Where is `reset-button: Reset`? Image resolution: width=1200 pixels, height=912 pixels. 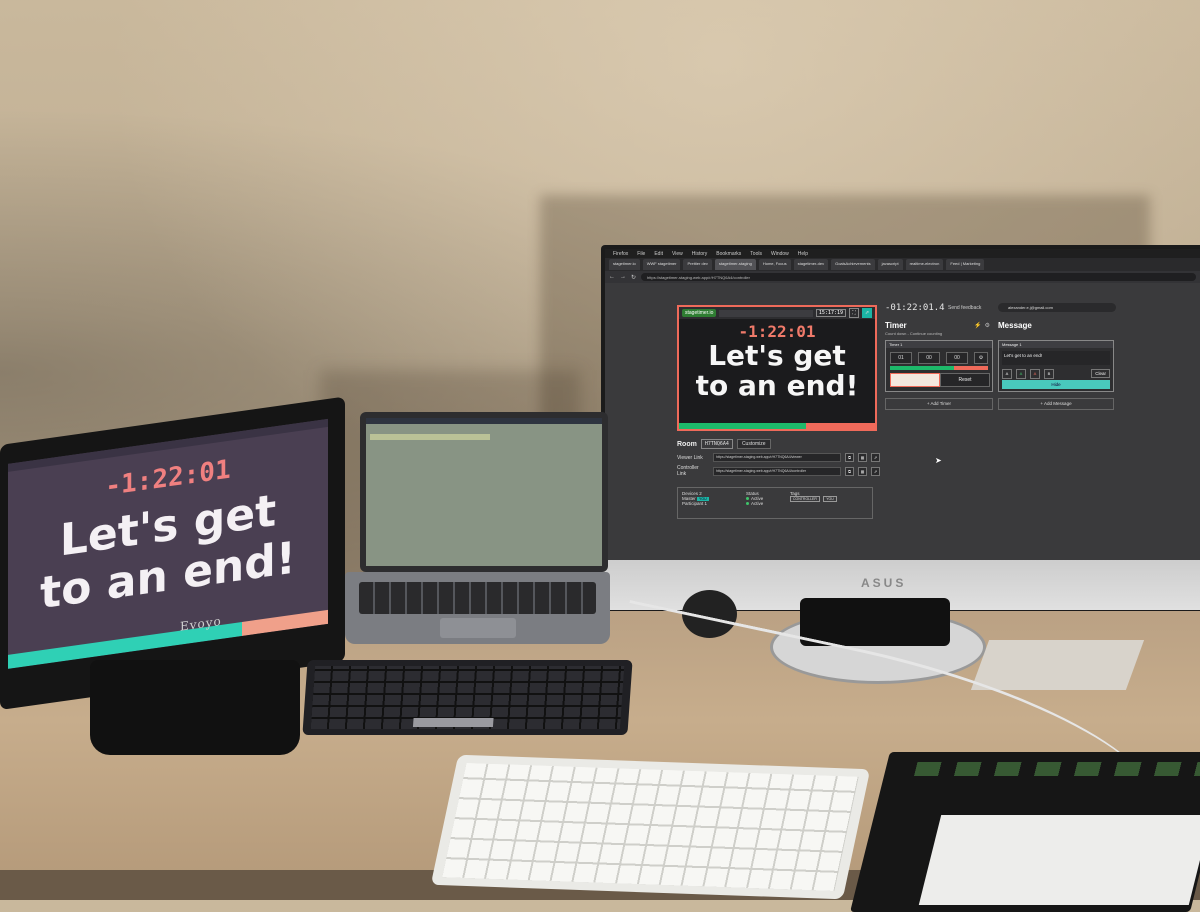
reset-button: Reset is located at coordinates (965, 380).